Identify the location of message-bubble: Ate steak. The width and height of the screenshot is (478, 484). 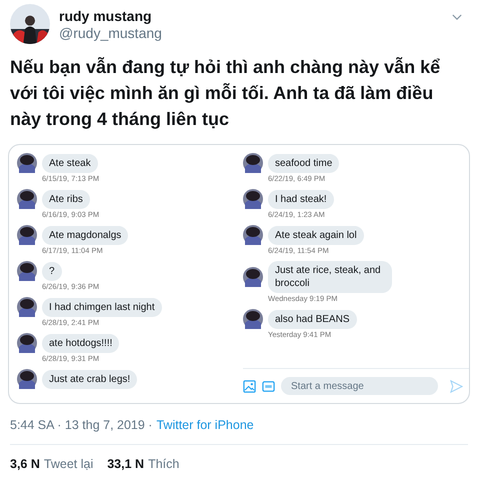
(70, 163).